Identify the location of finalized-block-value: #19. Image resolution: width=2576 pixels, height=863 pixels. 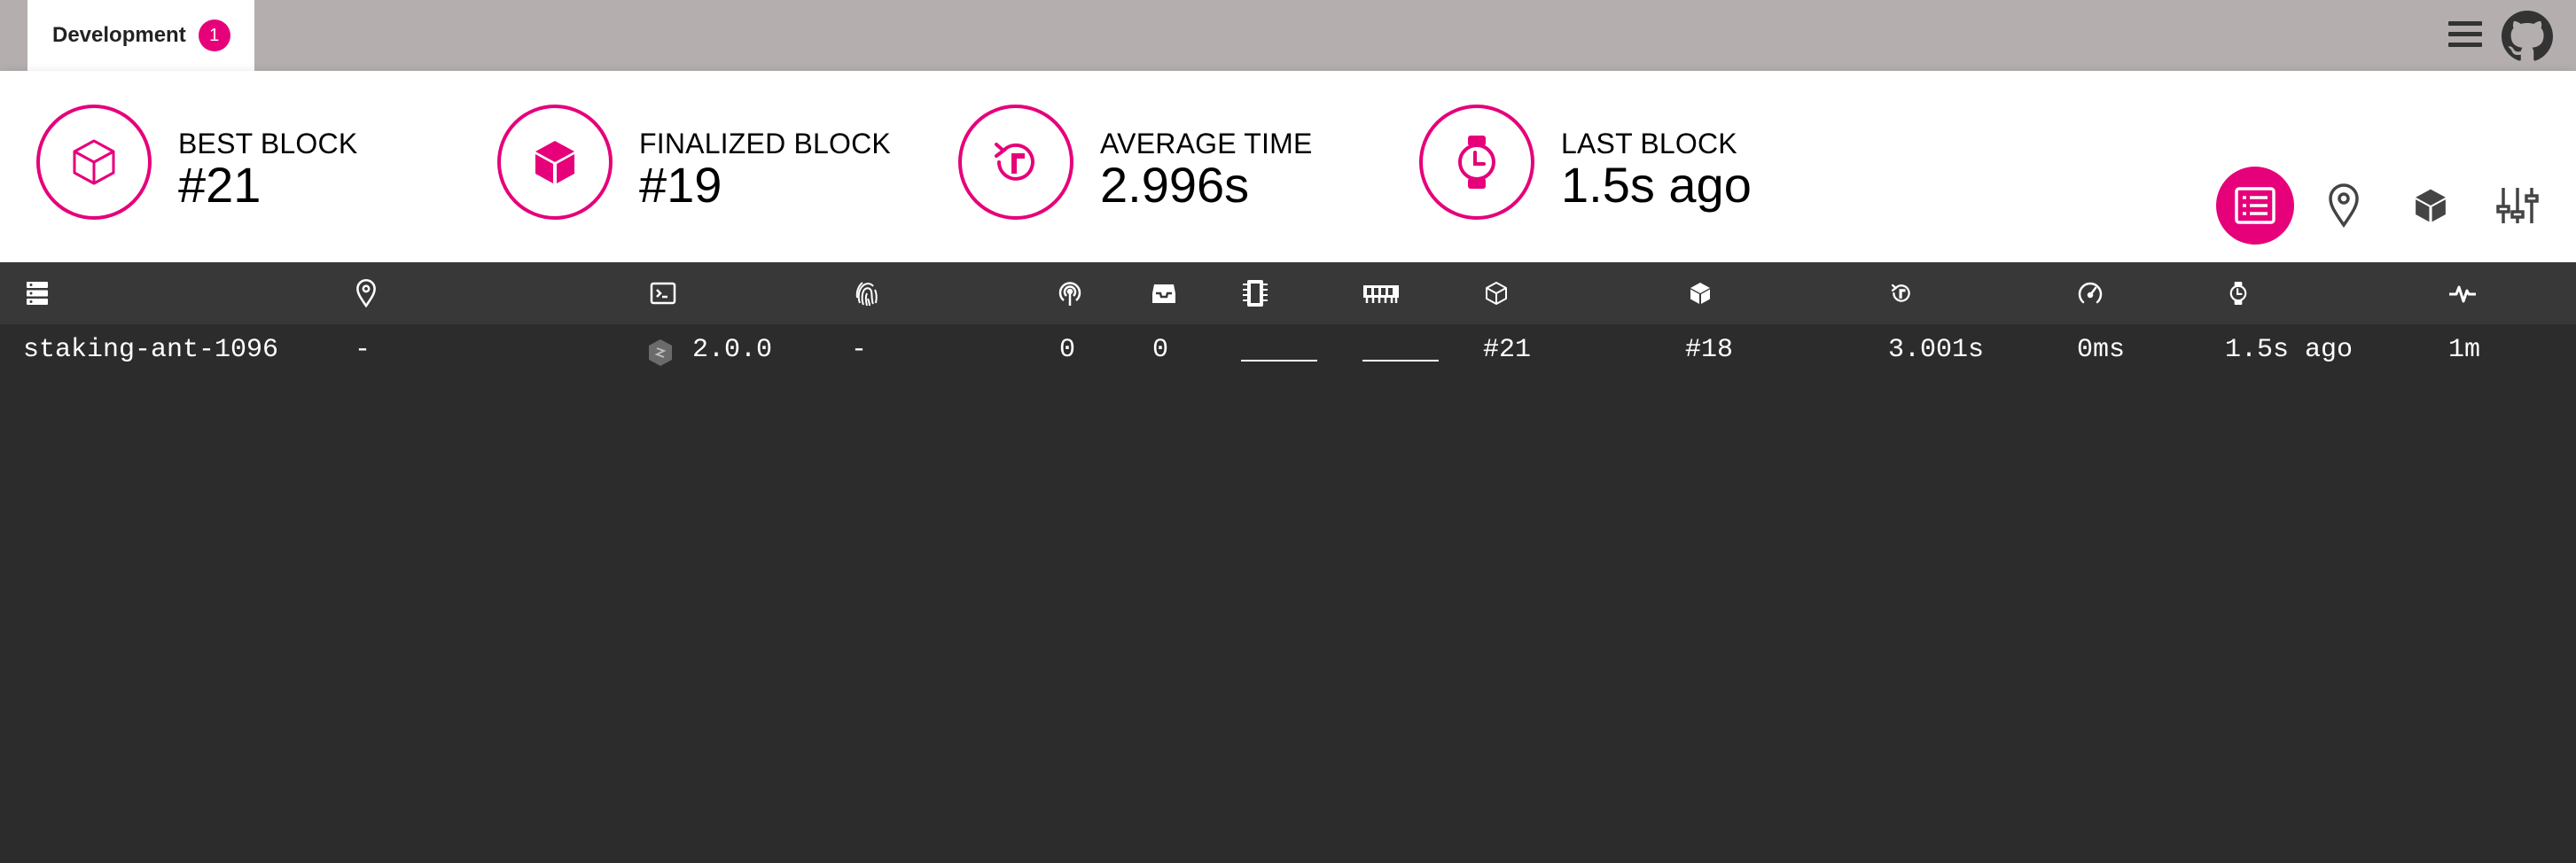
(680, 185).